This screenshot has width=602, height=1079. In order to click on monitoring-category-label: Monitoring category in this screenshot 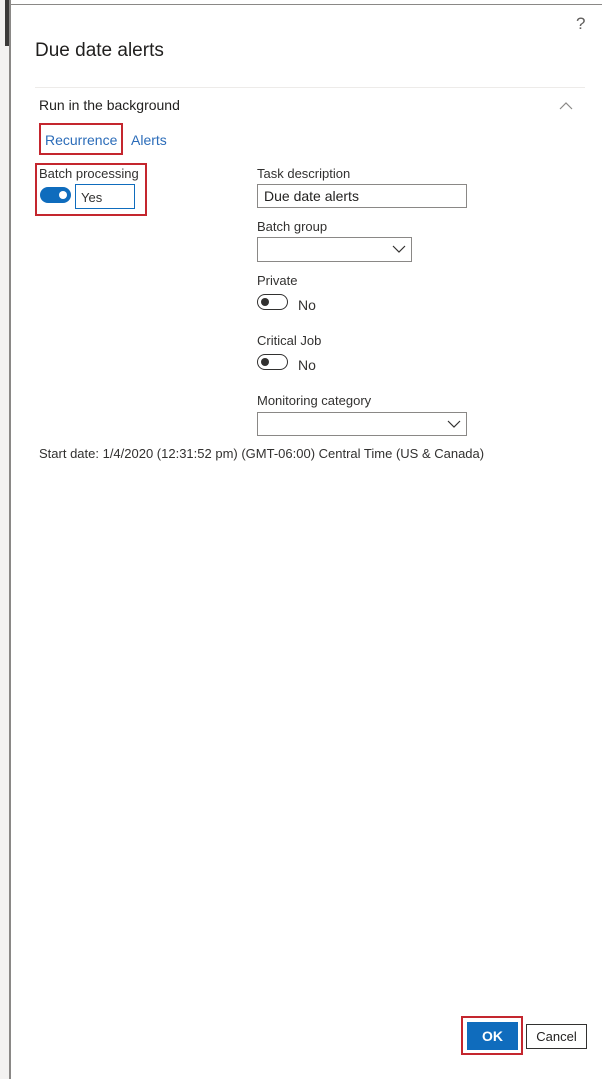, I will do `click(314, 400)`.